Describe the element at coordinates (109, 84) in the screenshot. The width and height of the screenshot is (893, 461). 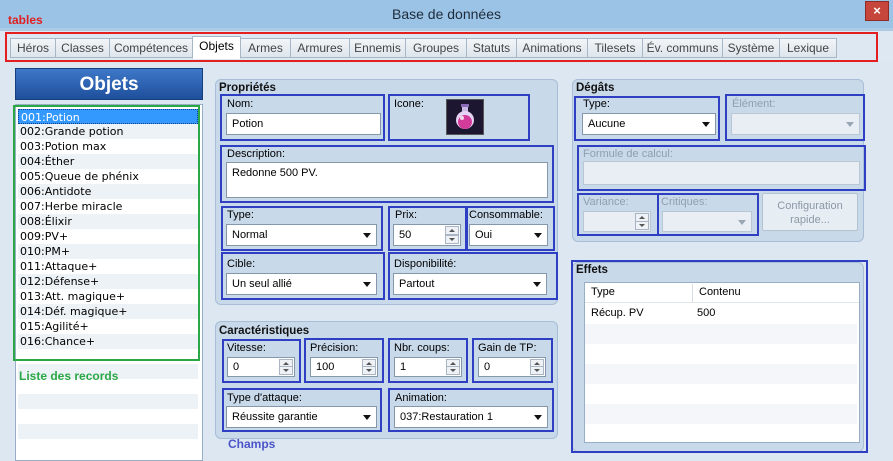
I see `list-header: Objets` at that location.